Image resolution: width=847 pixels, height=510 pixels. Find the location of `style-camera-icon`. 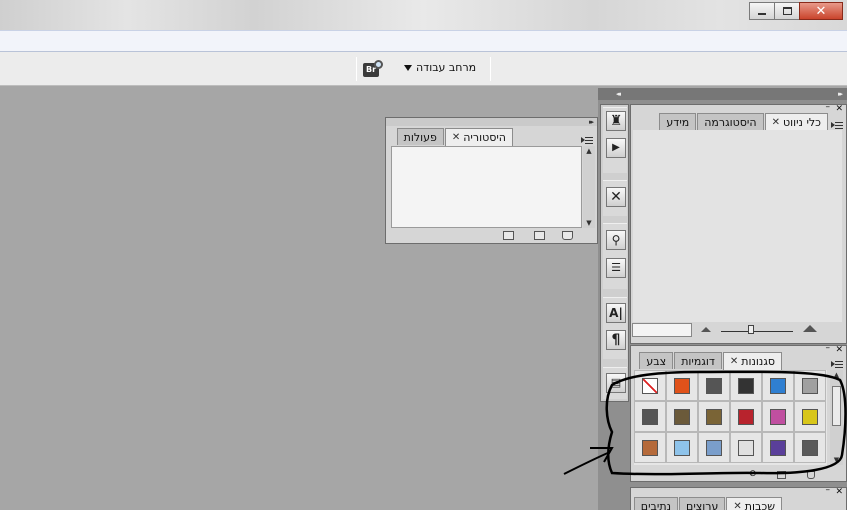

style-camera-icon is located at coordinates (746, 385).